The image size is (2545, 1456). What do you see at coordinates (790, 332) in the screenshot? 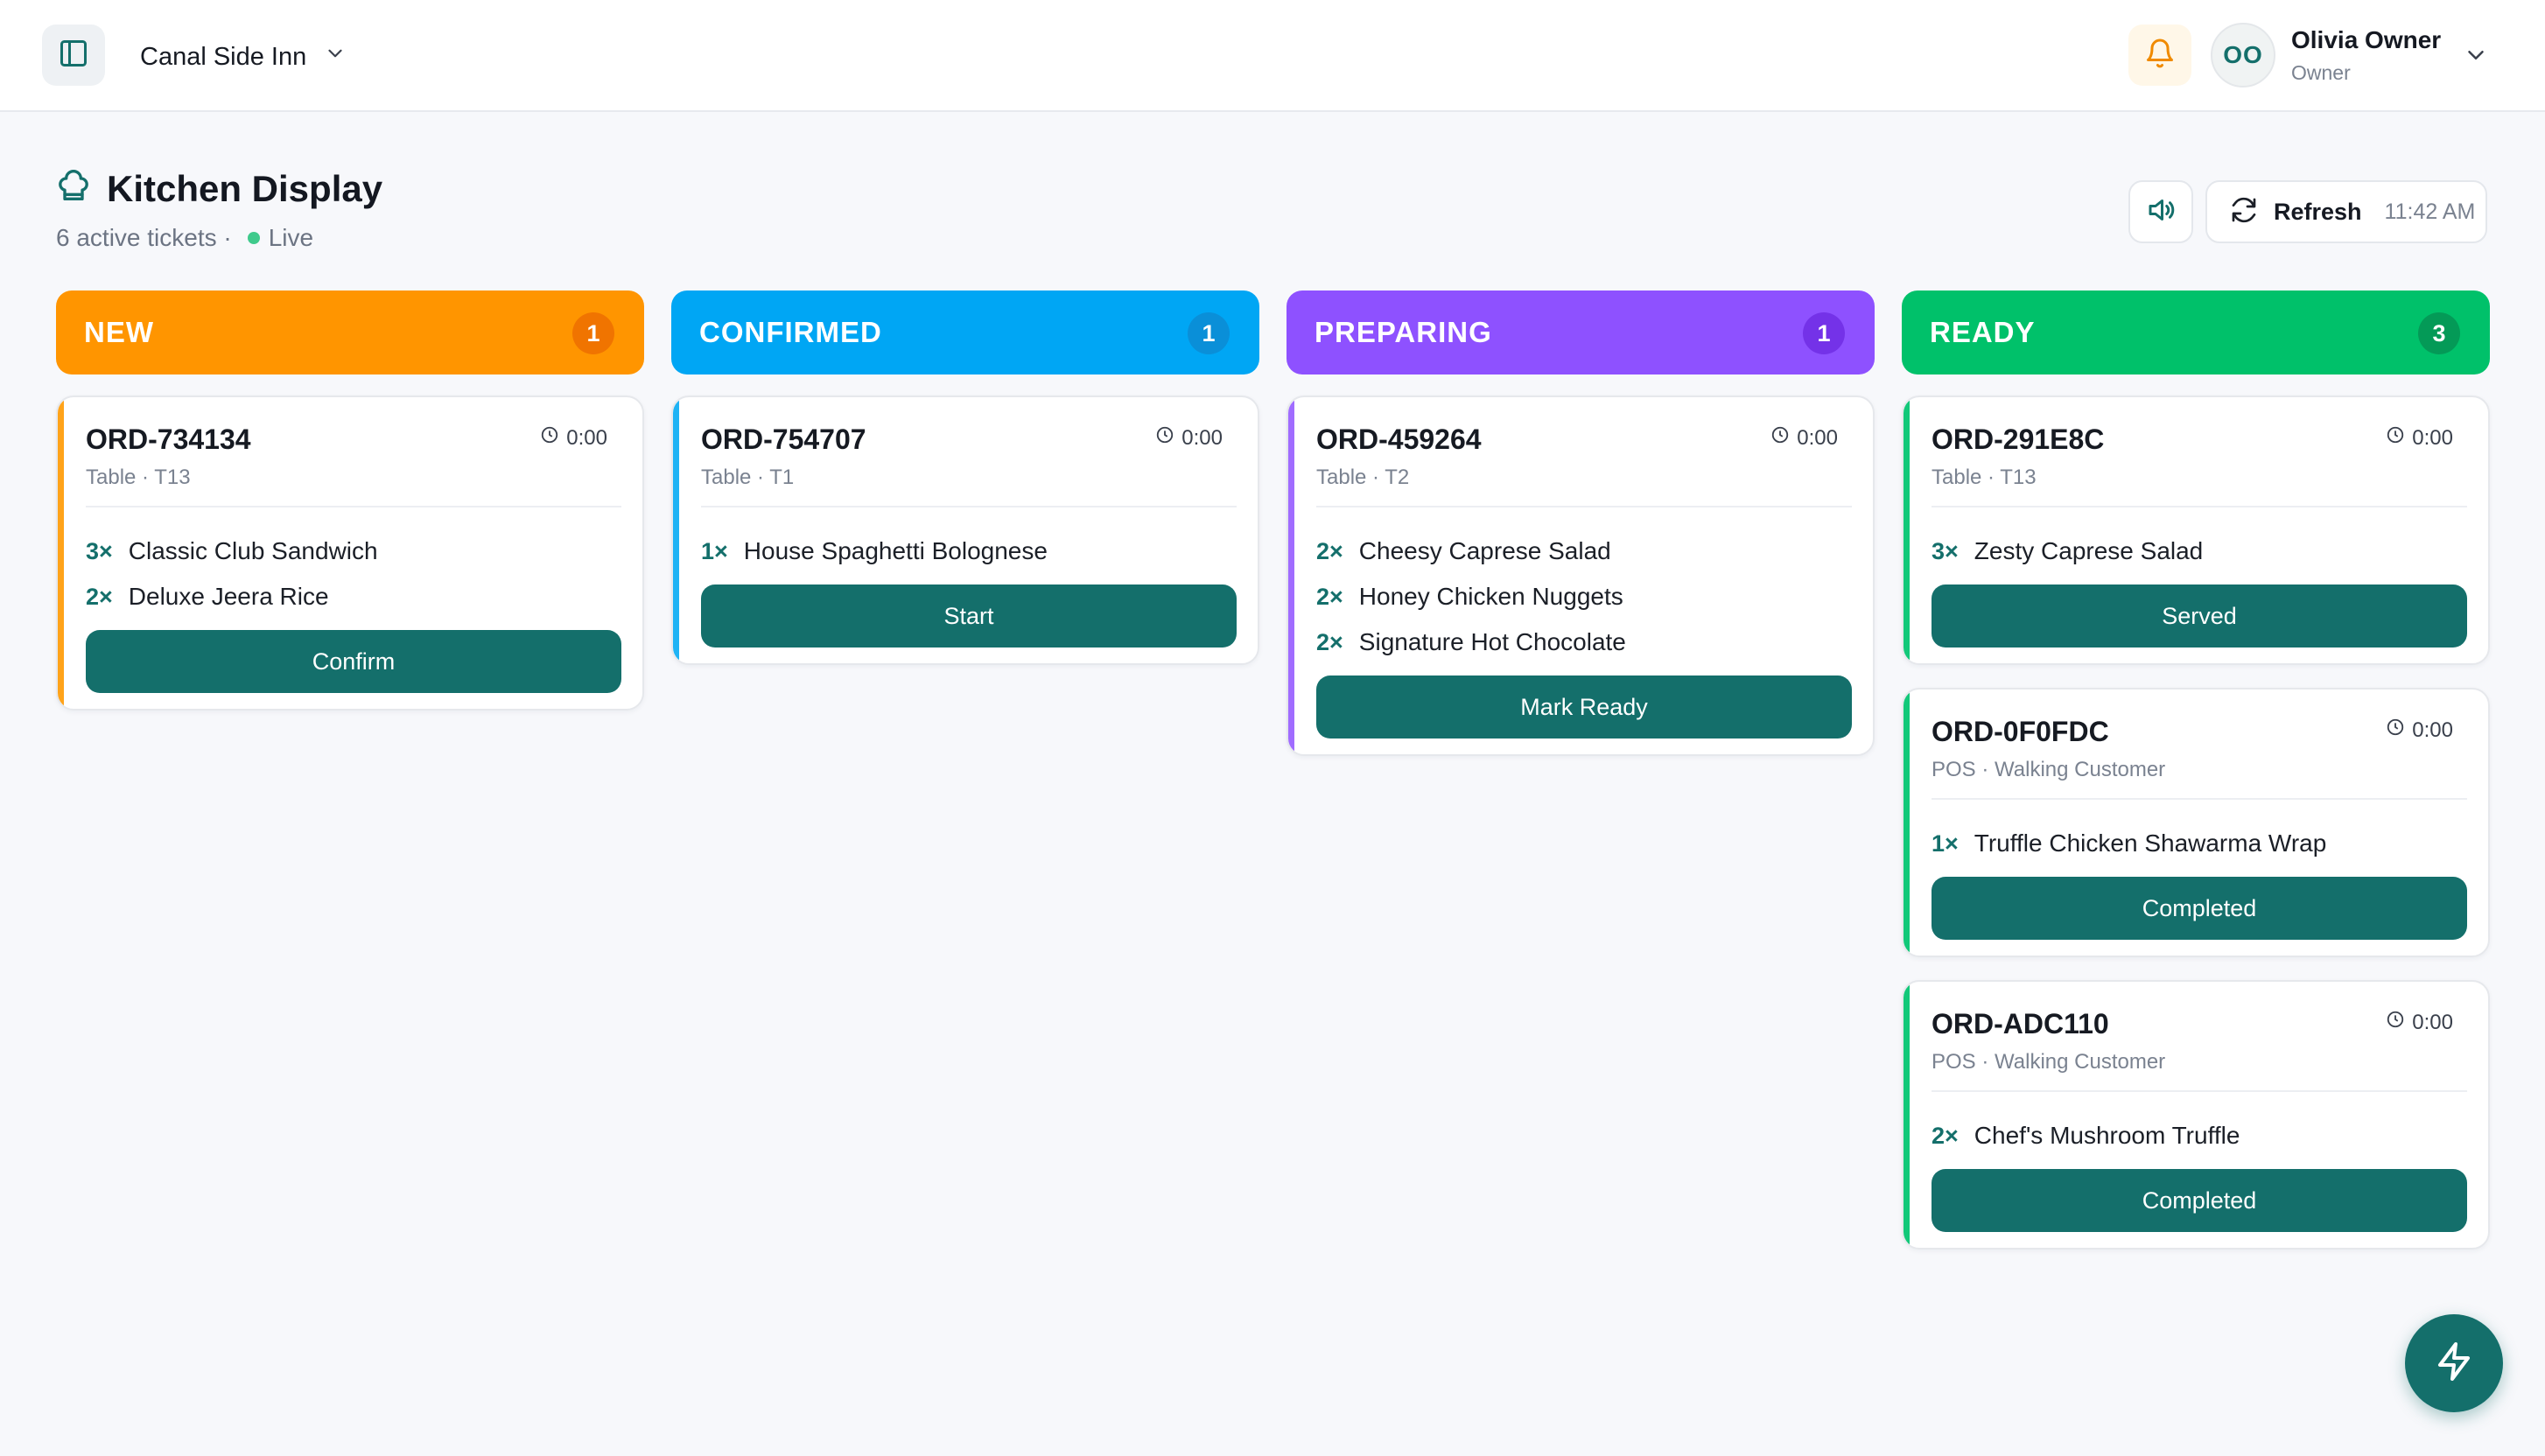
I see `column-title: CONFIRMED` at bounding box center [790, 332].